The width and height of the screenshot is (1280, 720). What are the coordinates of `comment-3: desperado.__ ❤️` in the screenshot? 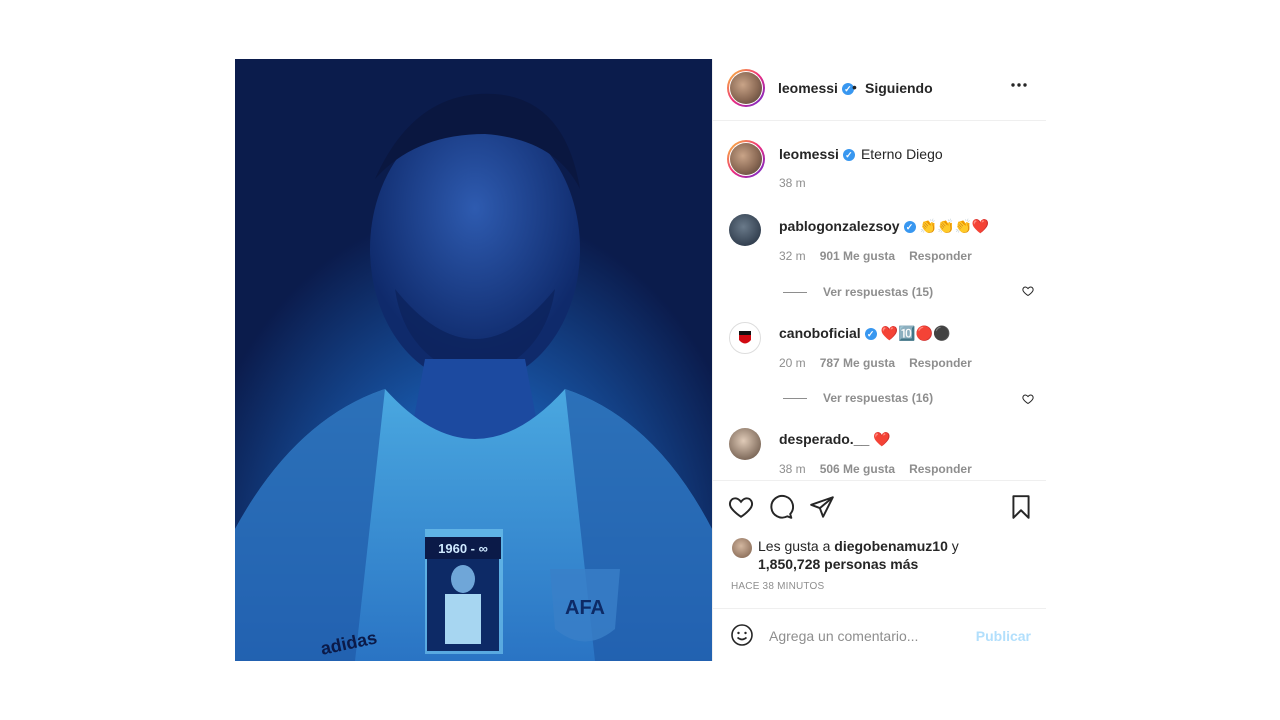 It's located at (835, 439).